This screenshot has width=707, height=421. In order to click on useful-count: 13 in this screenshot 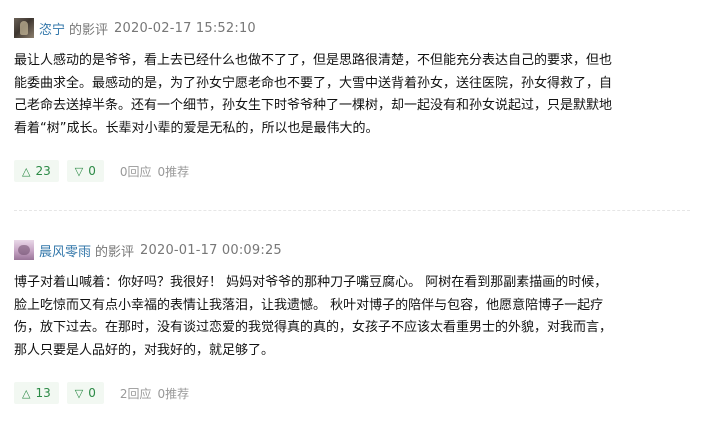, I will do `click(43, 393)`.